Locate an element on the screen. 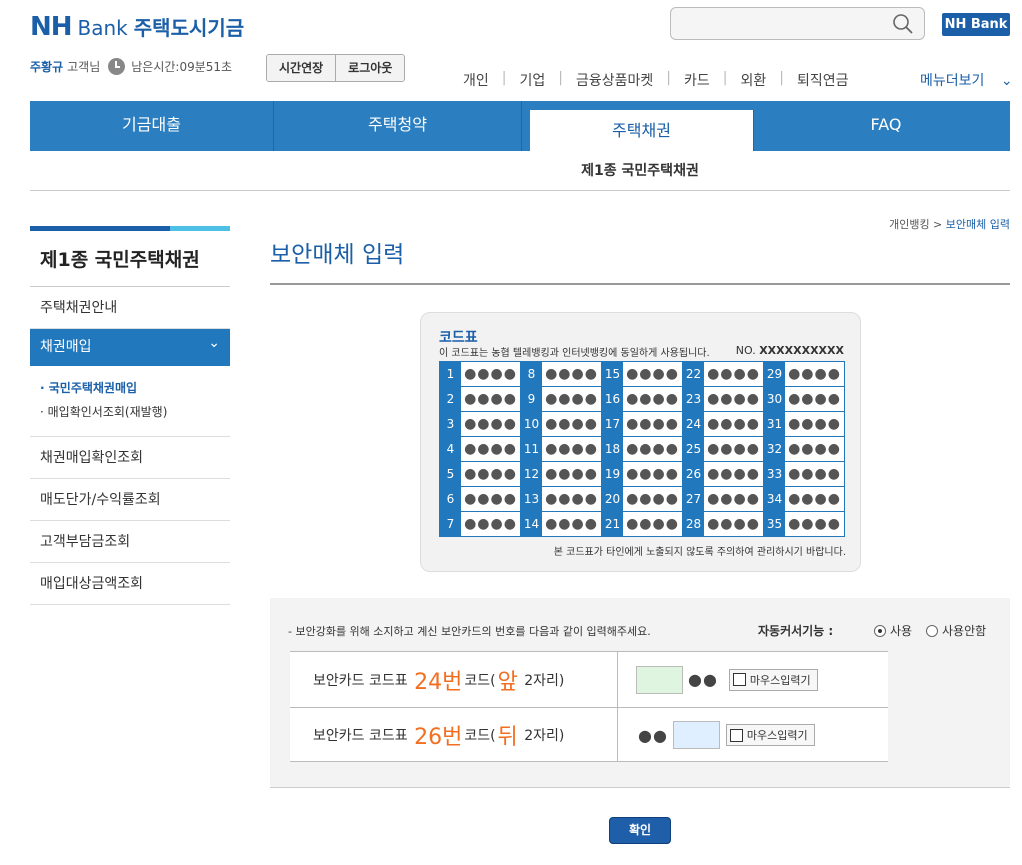 This screenshot has width=1022, height=865. logo-nh: NH is located at coordinates (51, 27).